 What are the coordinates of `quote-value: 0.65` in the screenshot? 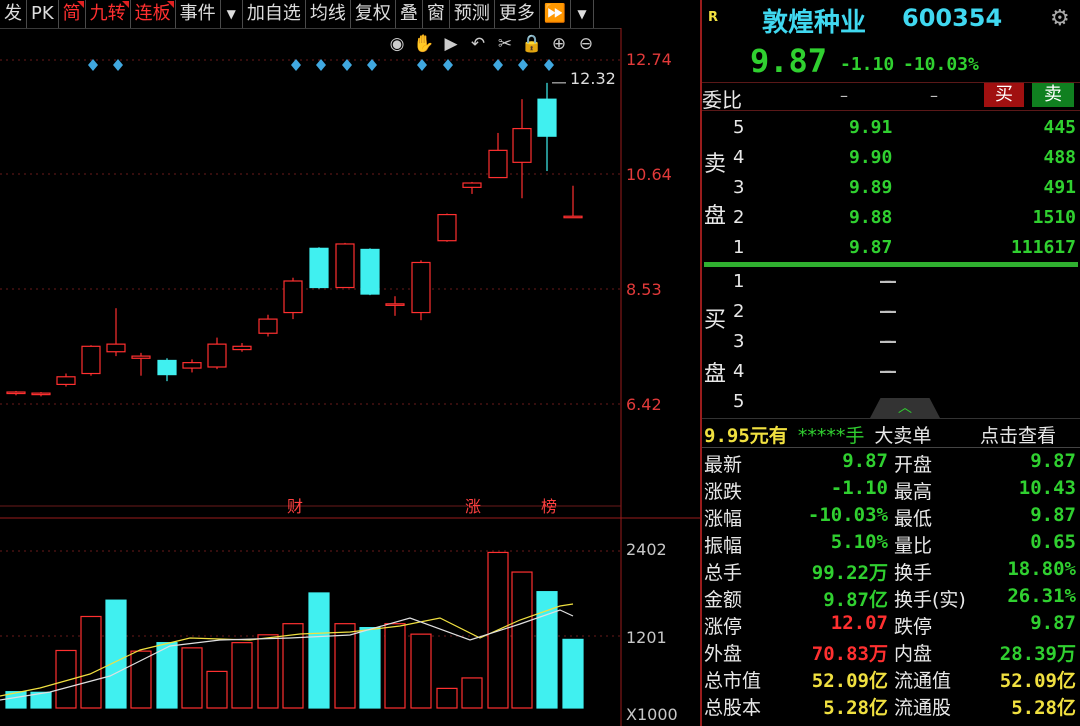 It's located at (1053, 542).